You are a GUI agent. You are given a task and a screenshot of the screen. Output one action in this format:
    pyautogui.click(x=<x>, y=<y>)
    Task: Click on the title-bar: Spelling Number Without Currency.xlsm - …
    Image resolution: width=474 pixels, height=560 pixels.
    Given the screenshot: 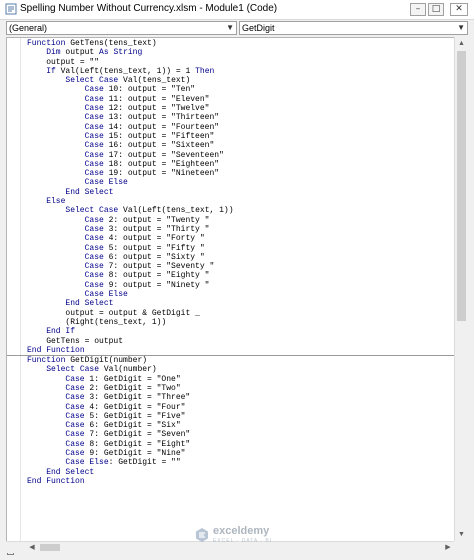 What is the action you would take?
    pyautogui.click(x=237, y=10)
    